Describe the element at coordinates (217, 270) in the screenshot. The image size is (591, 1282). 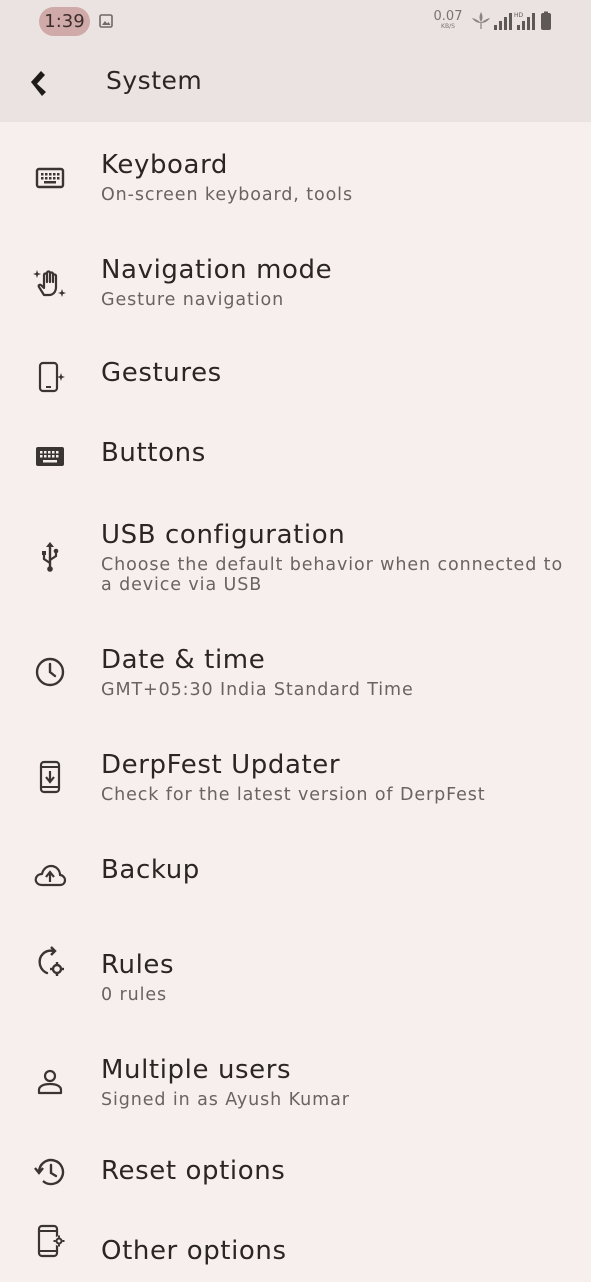
I see `list-item-title: Navigation mode` at that location.